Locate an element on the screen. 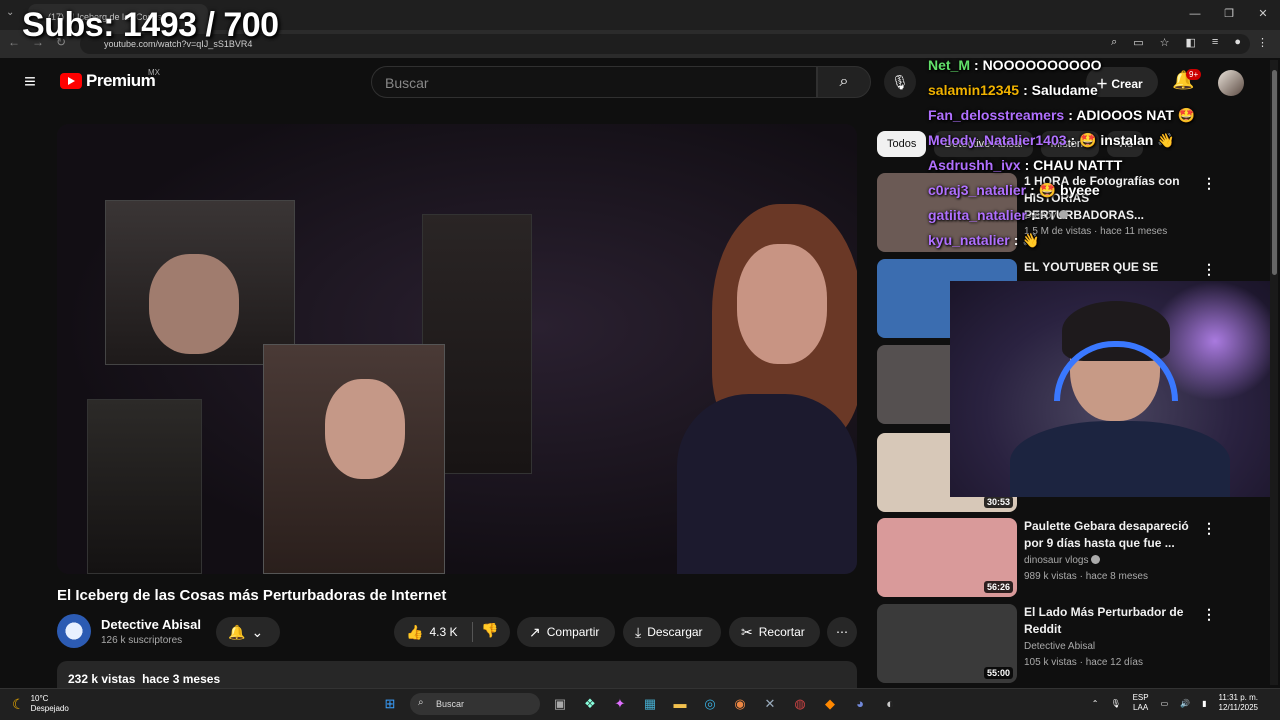  tray-overflow-icon: ⌃ is located at coordinates (1095, 703).